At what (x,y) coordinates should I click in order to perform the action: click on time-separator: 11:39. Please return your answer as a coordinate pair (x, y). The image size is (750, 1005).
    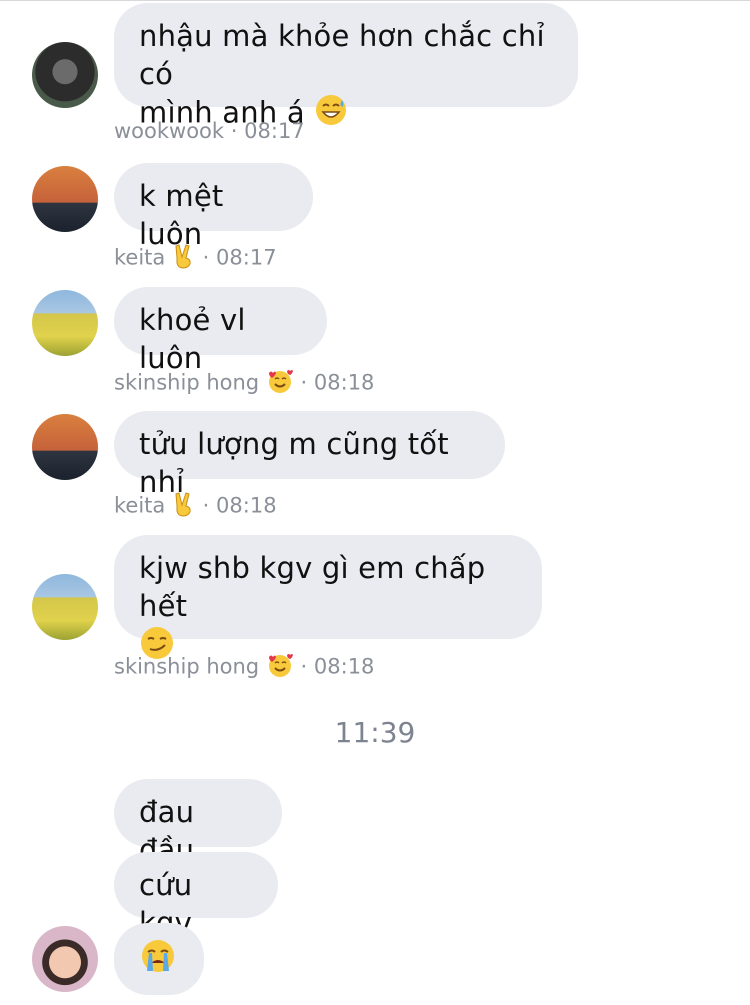
    Looking at the image, I should click on (375, 732).